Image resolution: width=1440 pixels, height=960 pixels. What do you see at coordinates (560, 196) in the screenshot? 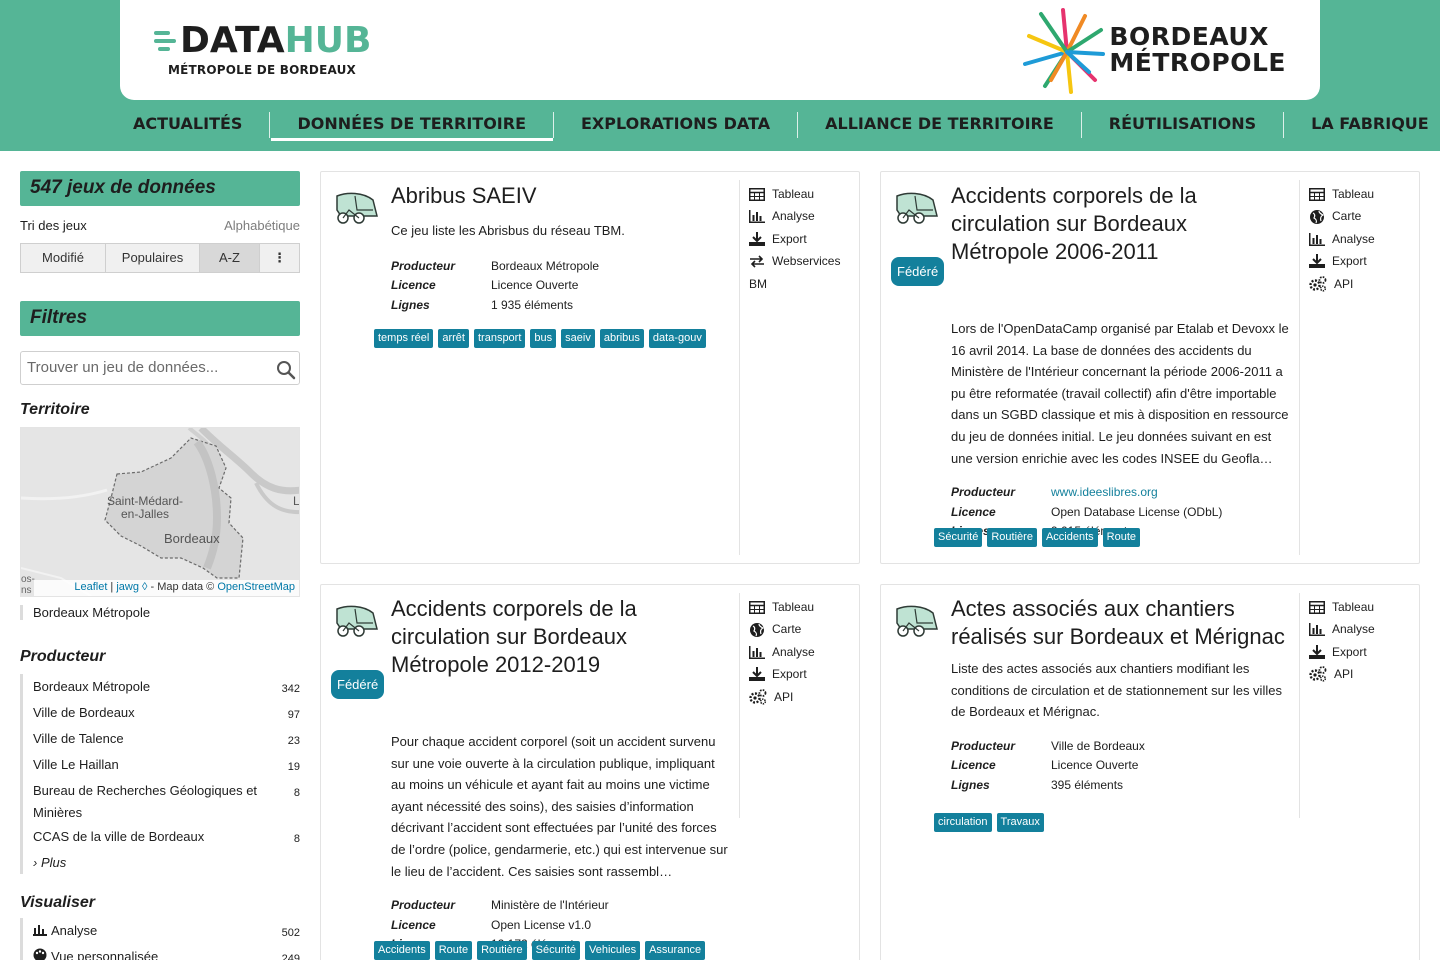
I see `dataset-title: Abribus SAEIV` at bounding box center [560, 196].